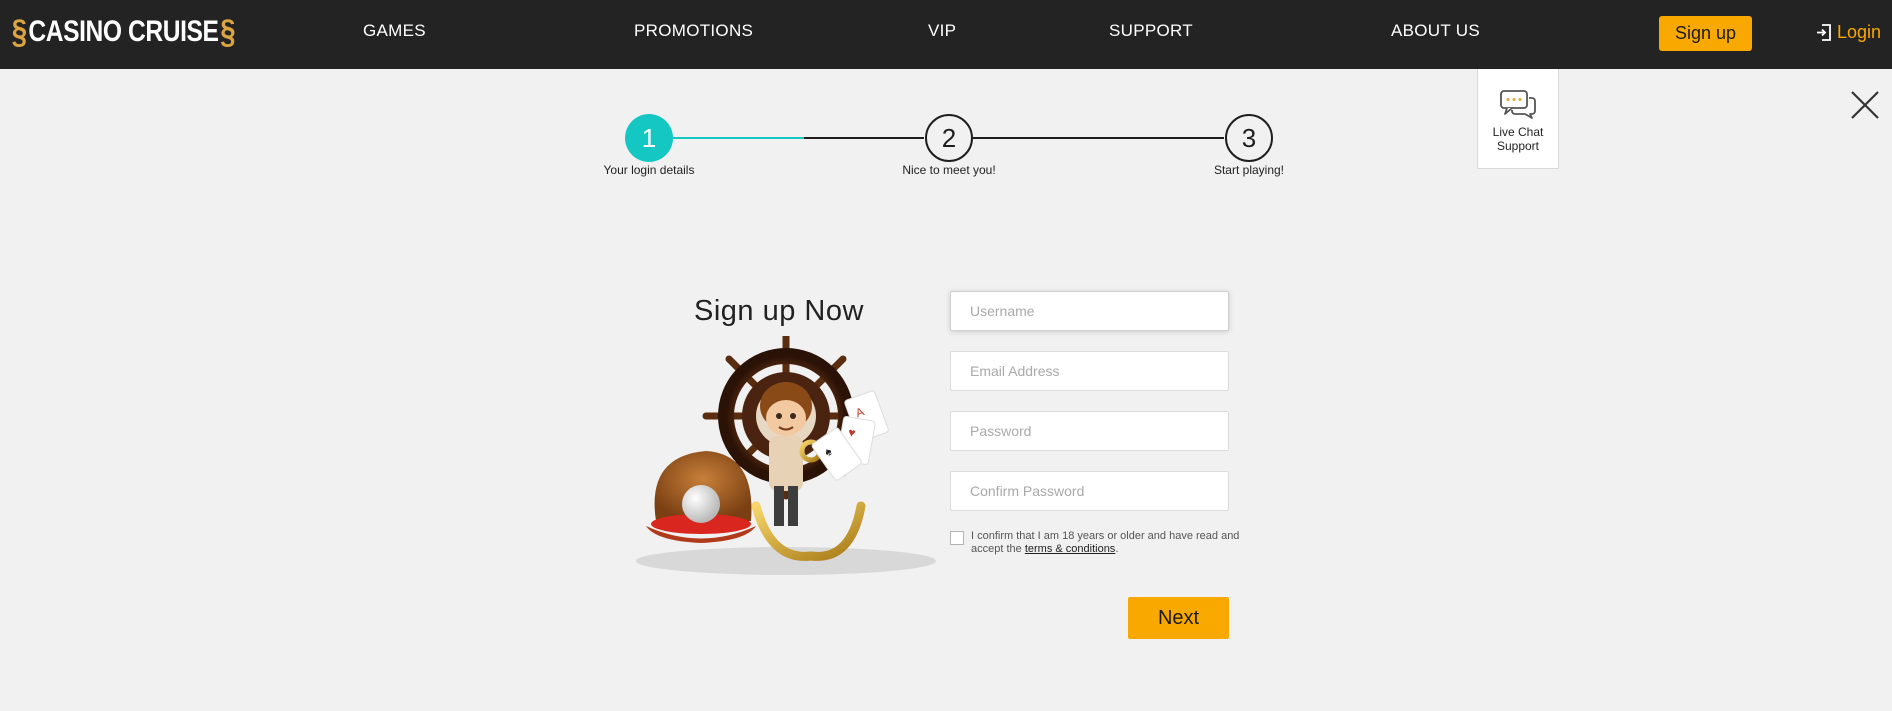  I want to click on username-input, so click(1089, 311).